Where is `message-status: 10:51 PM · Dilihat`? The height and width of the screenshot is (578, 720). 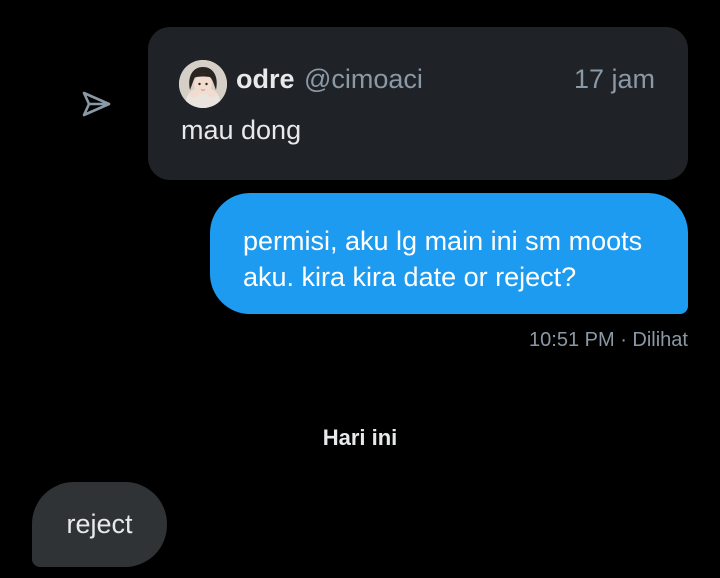 message-status: 10:51 PM · Dilihat is located at coordinates (608, 340).